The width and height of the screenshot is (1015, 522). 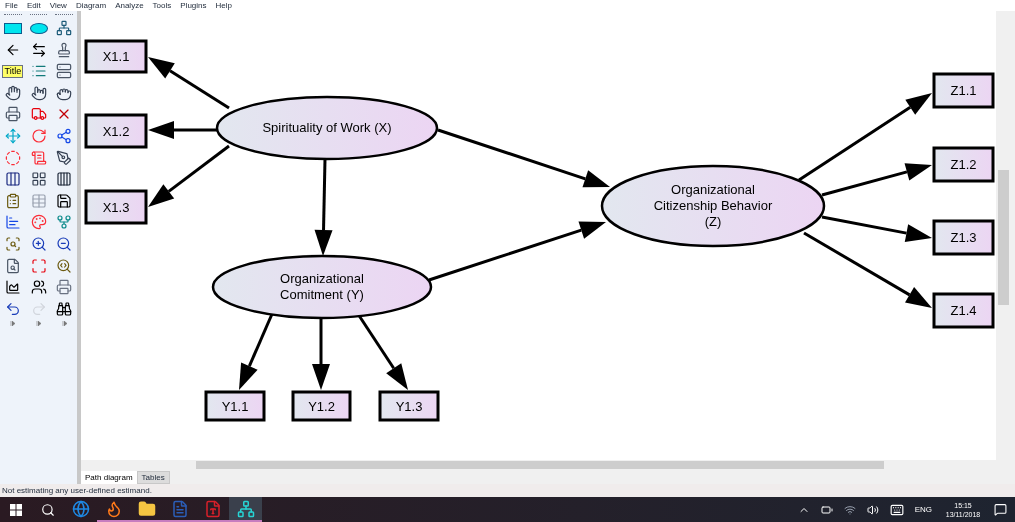 I want to click on variable-label: Z1.3, so click(x=963, y=237).